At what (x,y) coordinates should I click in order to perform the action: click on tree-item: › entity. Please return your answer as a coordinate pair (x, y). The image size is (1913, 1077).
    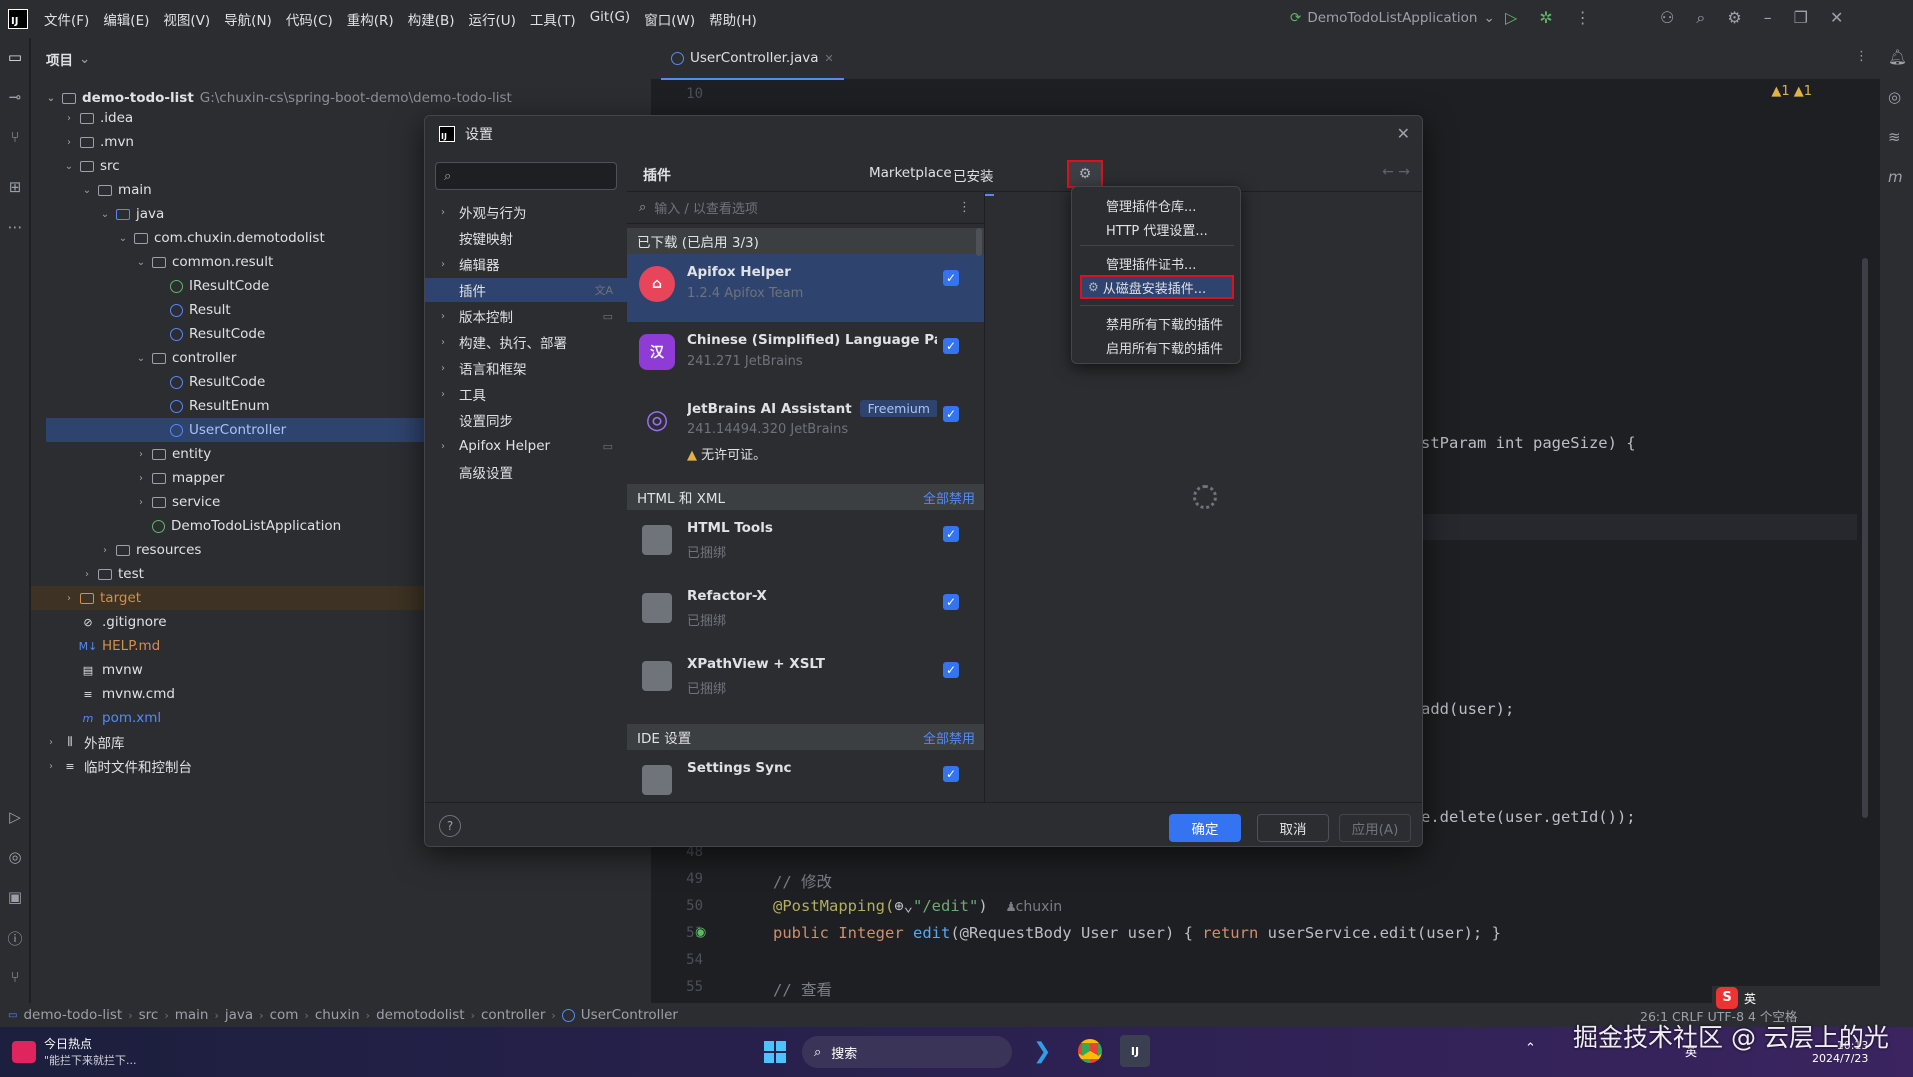
    Looking at the image, I should click on (173, 454).